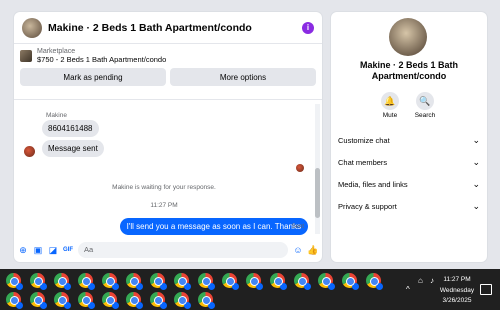 The width and height of the screenshot is (500, 310). Describe the element at coordinates (457, 279) in the screenshot. I see `clock-time: 11:27 PM` at that location.